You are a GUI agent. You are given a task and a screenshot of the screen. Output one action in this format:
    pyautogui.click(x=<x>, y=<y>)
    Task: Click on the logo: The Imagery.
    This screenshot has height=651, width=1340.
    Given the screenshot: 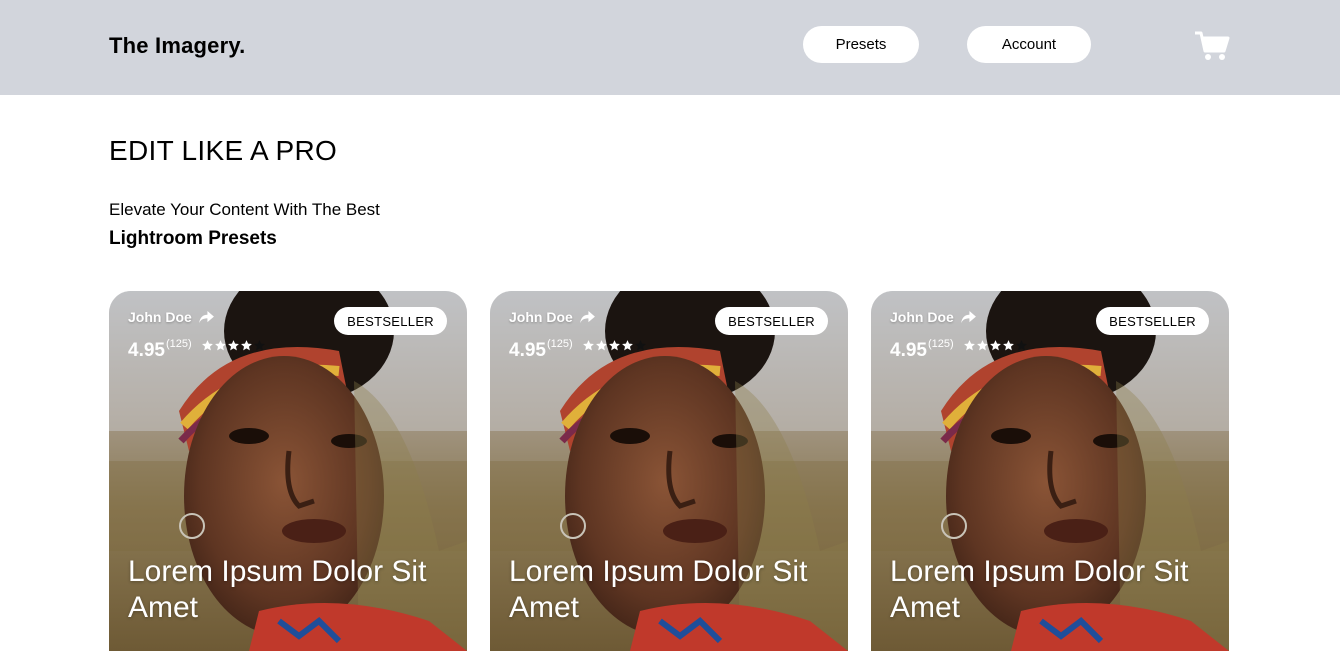 What is the action you would take?
    pyautogui.click(x=177, y=46)
    